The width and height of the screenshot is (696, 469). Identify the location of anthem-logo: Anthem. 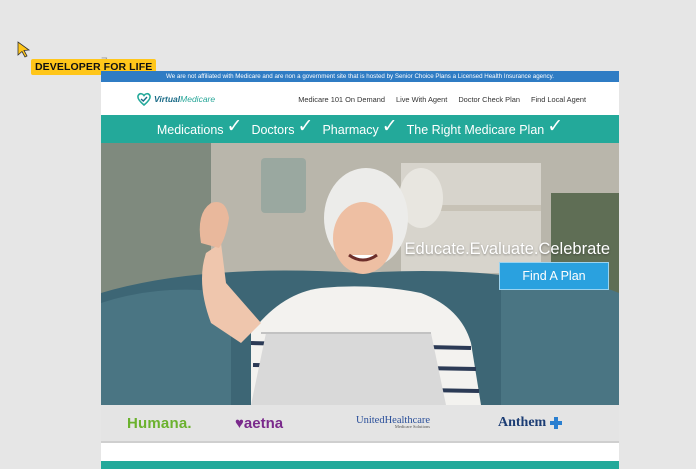
(530, 423).